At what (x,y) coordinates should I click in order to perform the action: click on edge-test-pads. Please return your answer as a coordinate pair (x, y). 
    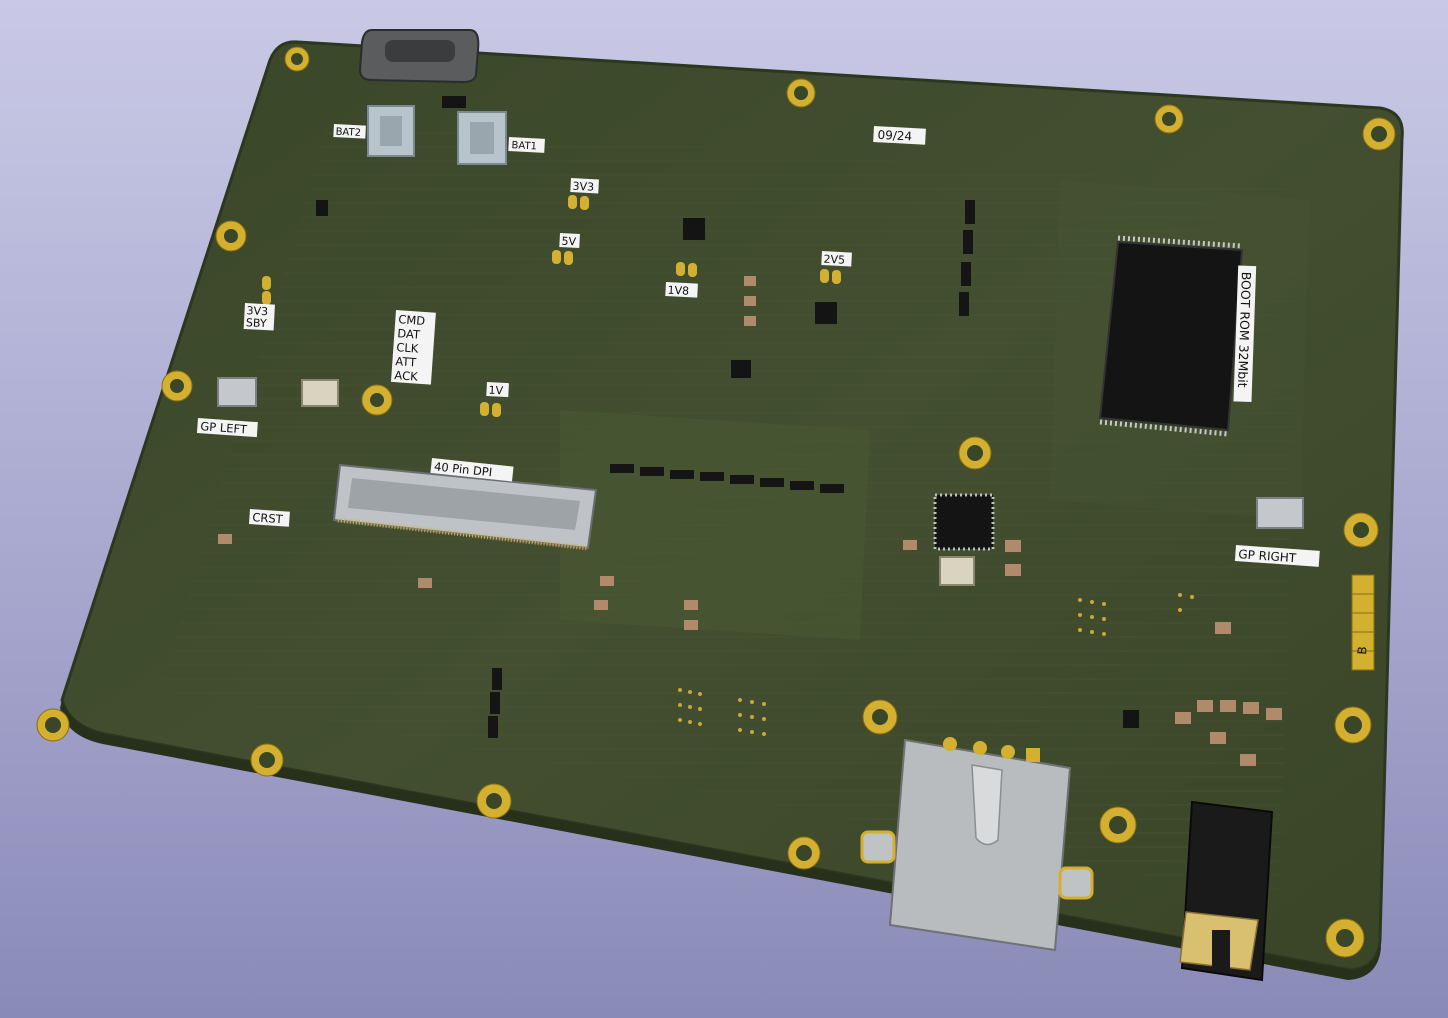
    Looking at the image, I should click on (1363, 622).